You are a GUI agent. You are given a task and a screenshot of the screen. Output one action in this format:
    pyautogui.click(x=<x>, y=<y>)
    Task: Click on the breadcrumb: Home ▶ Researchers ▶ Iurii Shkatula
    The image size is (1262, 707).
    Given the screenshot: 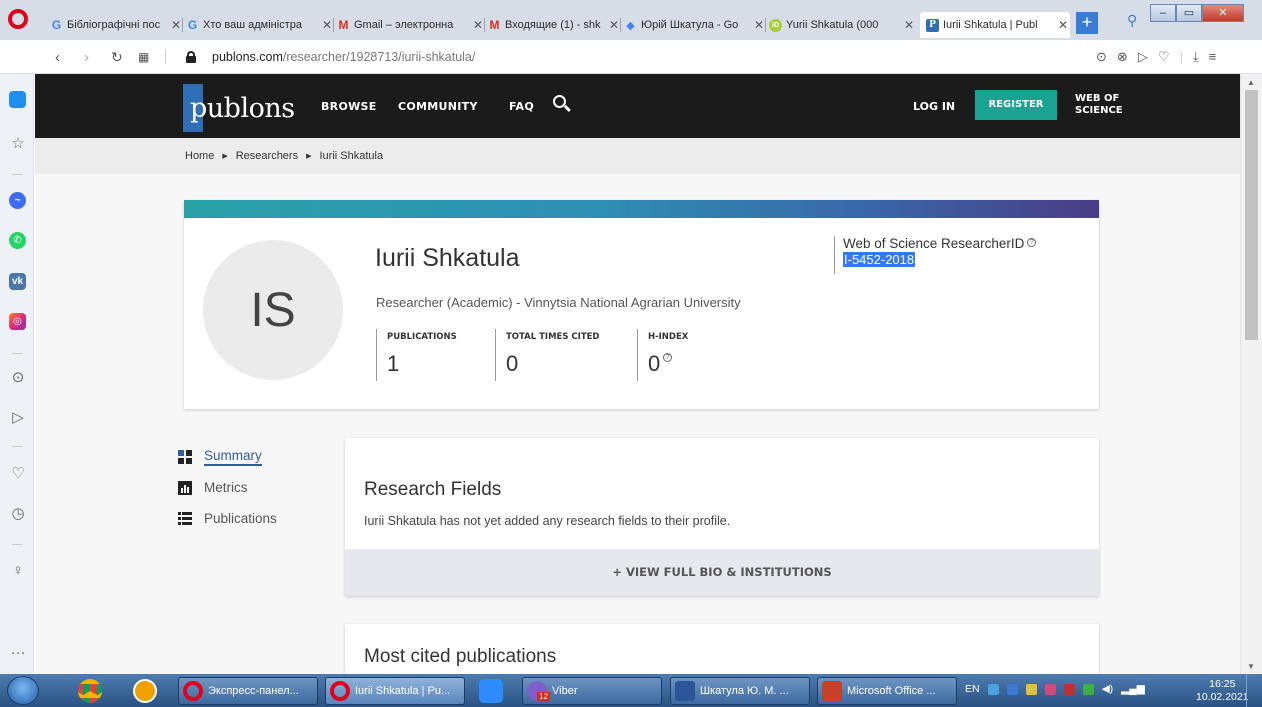 What is the action you would take?
    pyautogui.click(x=284, y=156)
    